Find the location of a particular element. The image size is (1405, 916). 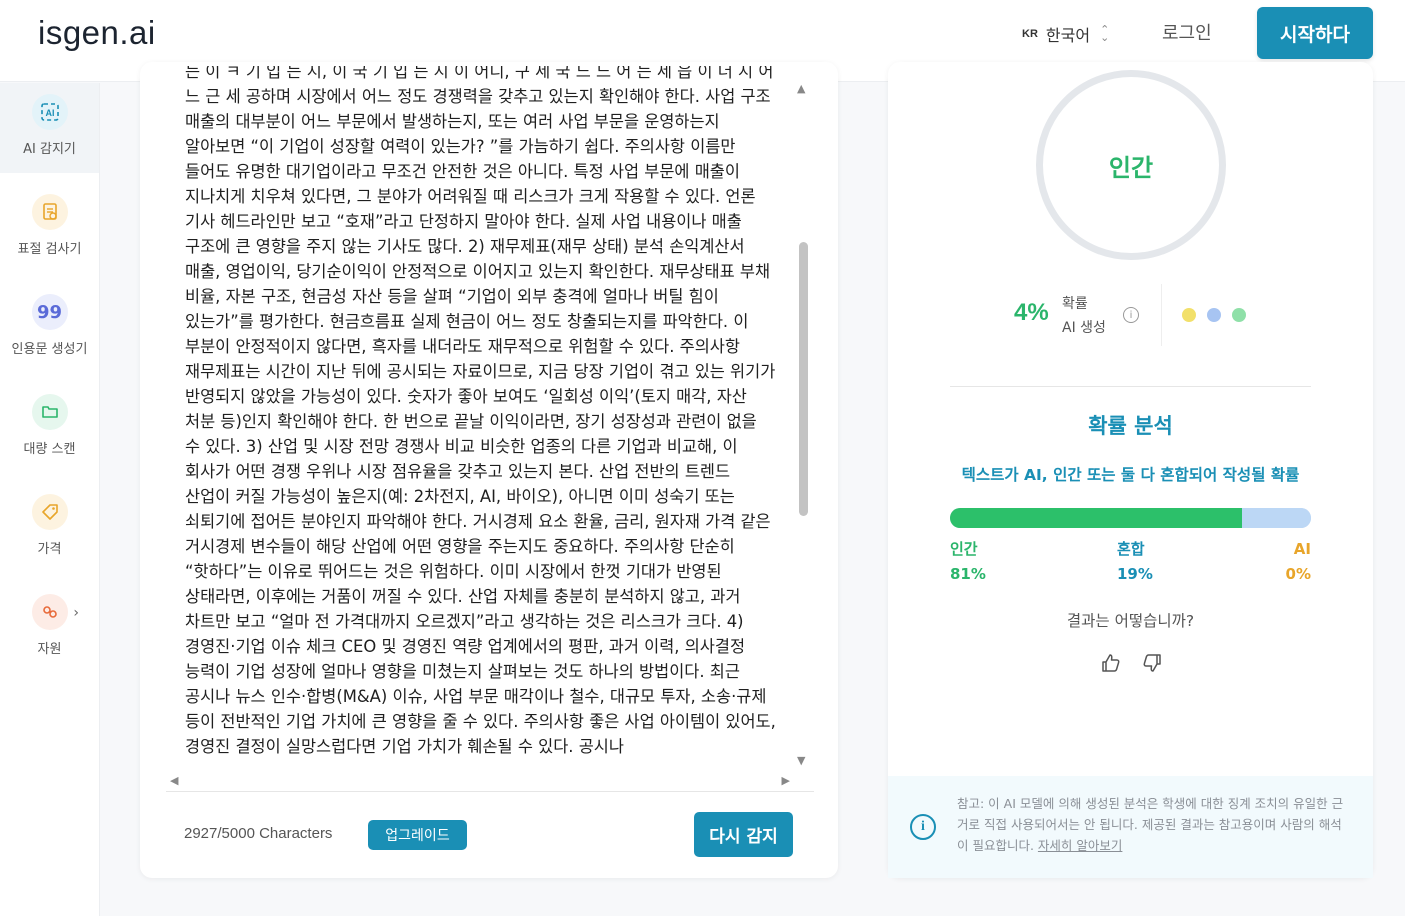

legend-dot-blue is located at coordinates (1214, 315).